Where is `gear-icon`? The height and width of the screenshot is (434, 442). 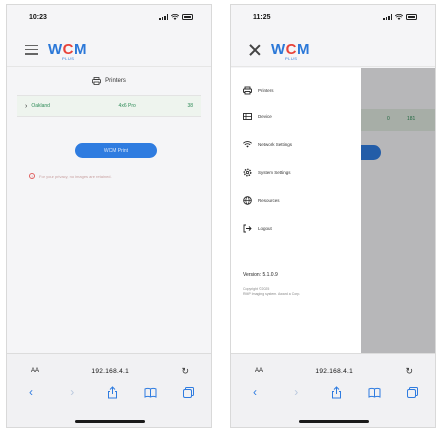
gear-icon is located at coordinates (247, 172).